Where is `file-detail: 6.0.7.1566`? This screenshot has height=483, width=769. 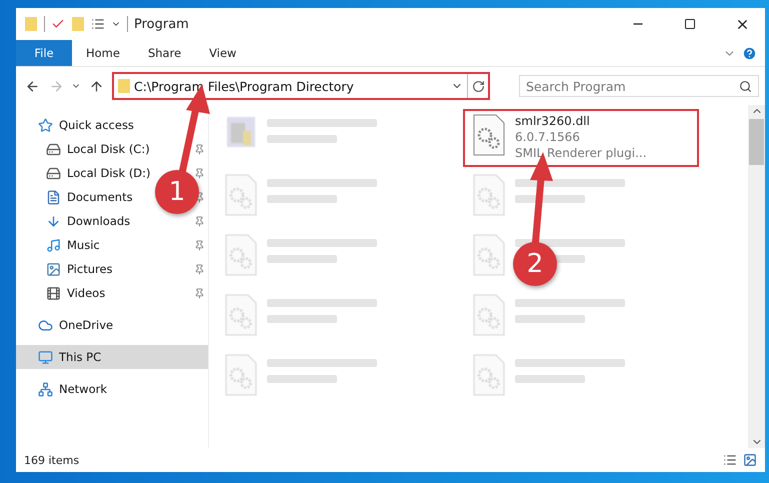
file-detail: 6.0.7.1566 is located at coordinates (548, 137).